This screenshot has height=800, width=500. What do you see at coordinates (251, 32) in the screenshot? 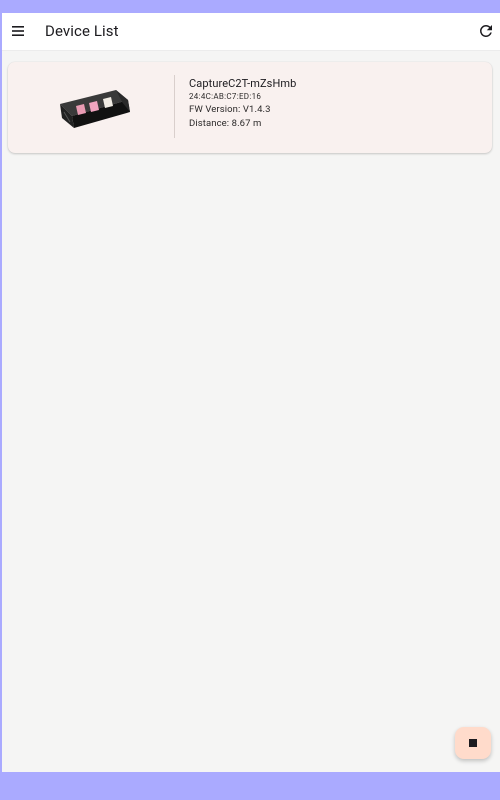
I see `app-bar: Device List` at bounding box center [251, 32].